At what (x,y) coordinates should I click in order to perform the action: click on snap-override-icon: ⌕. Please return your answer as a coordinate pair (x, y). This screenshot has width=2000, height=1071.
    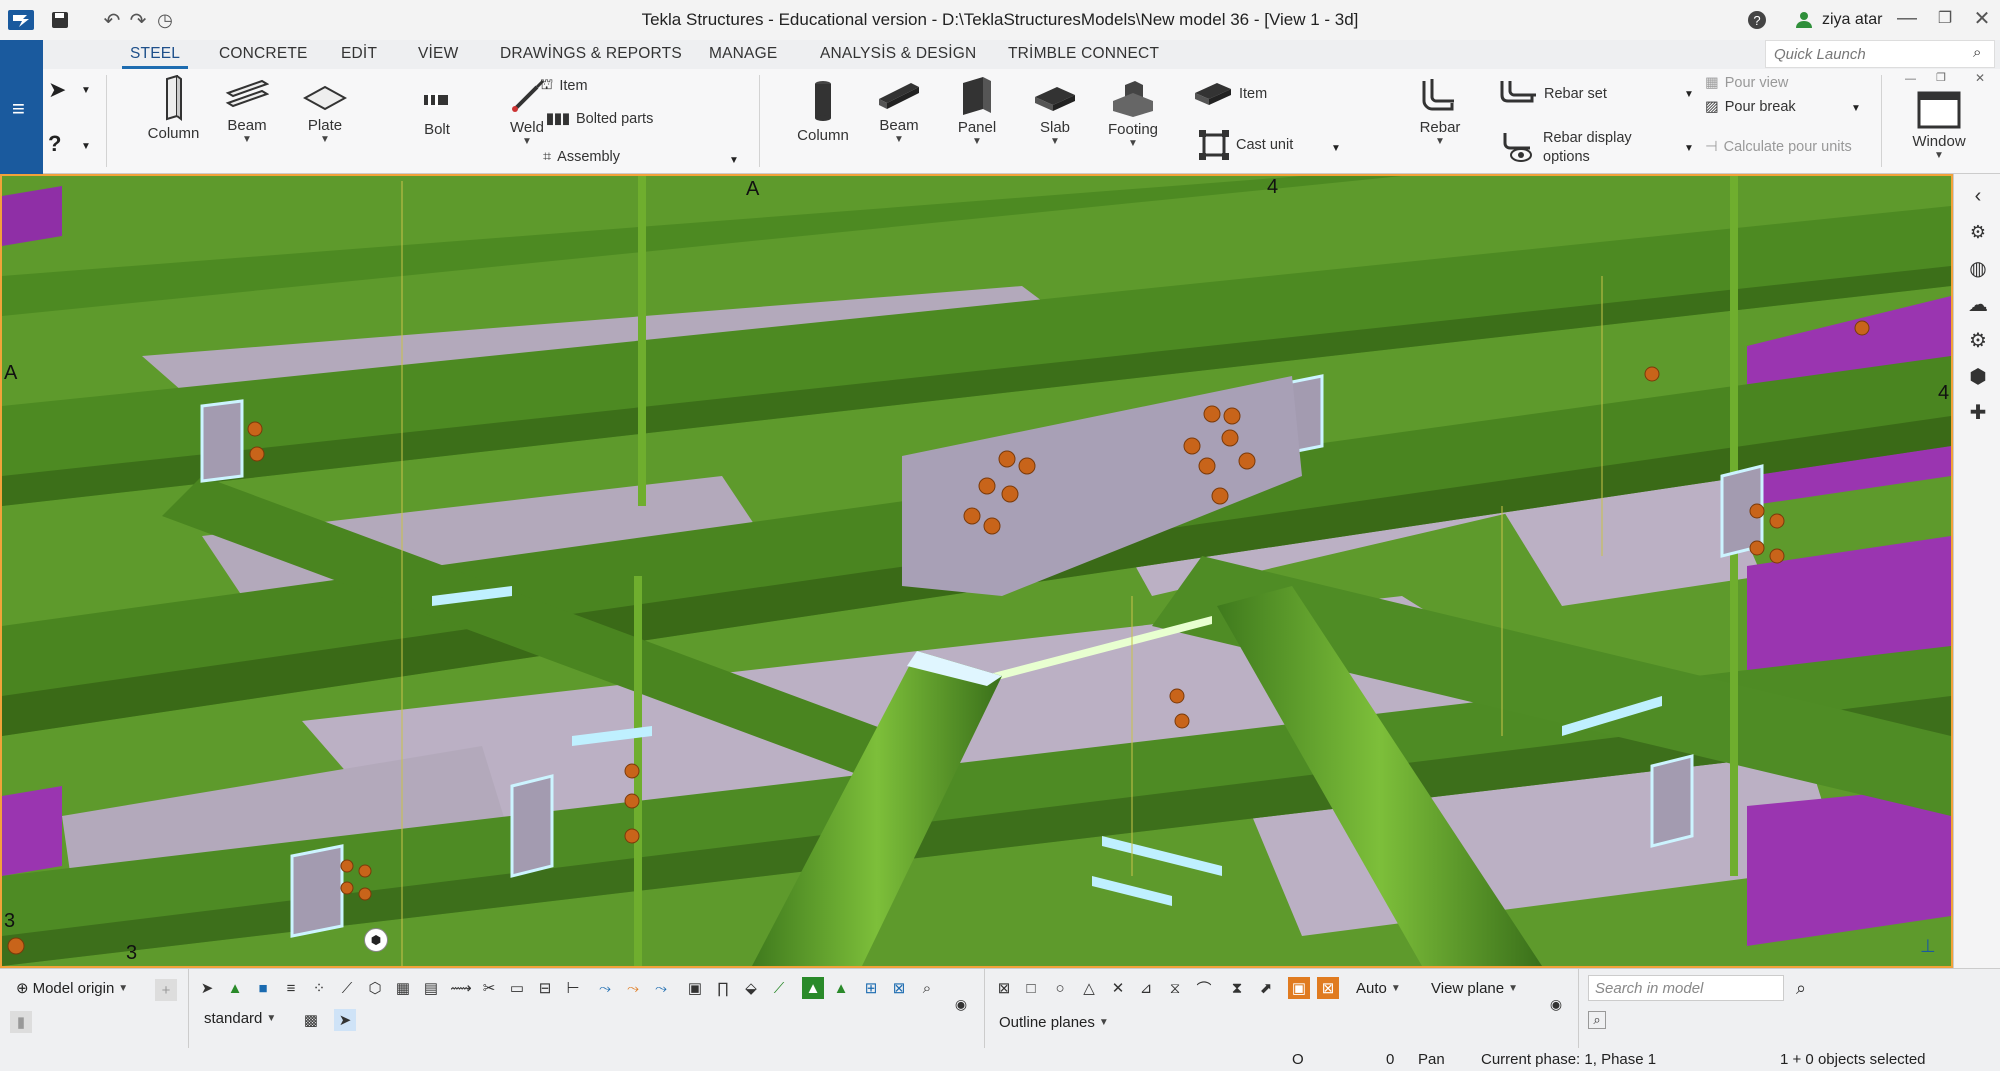
    Looking at the image, I should click on (927, 988).